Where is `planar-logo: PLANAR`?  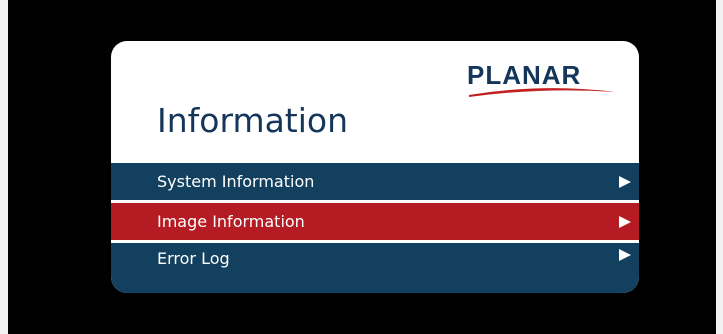
planar-logo: PLANAR is located at coordinates (544, 81).